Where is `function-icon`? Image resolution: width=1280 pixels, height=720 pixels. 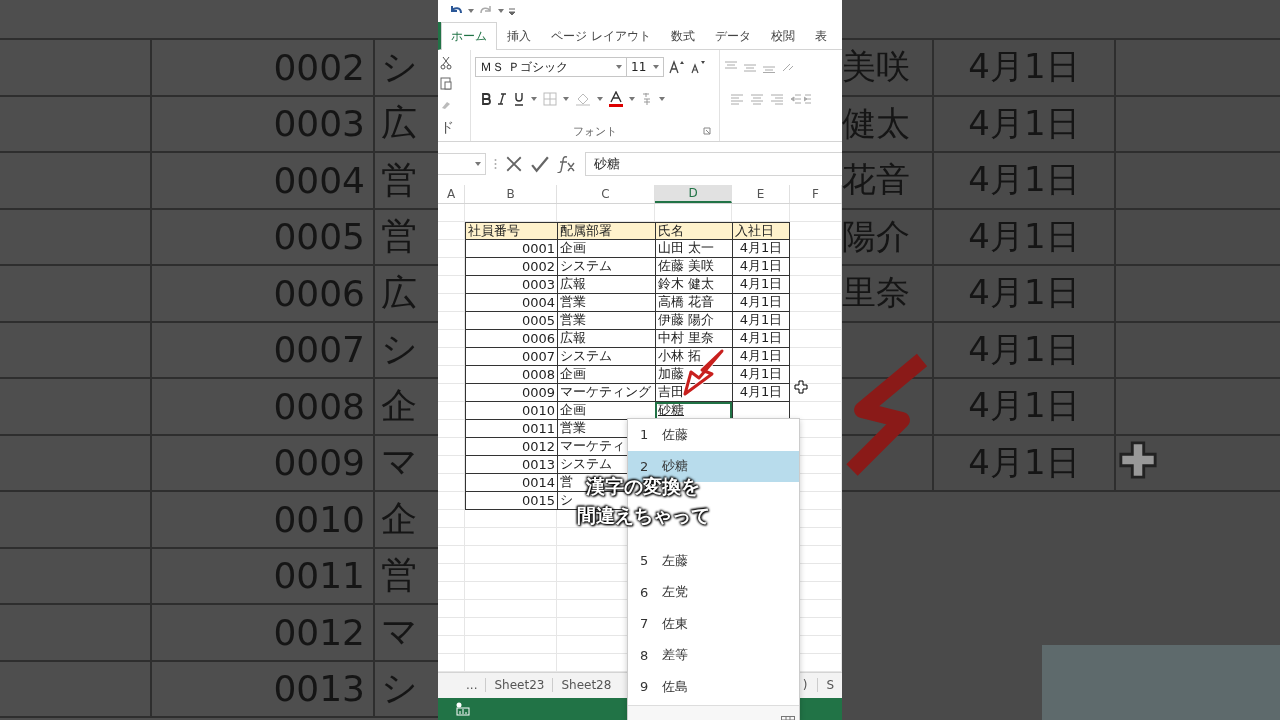
function-icon is located at coordinates (567, 164).